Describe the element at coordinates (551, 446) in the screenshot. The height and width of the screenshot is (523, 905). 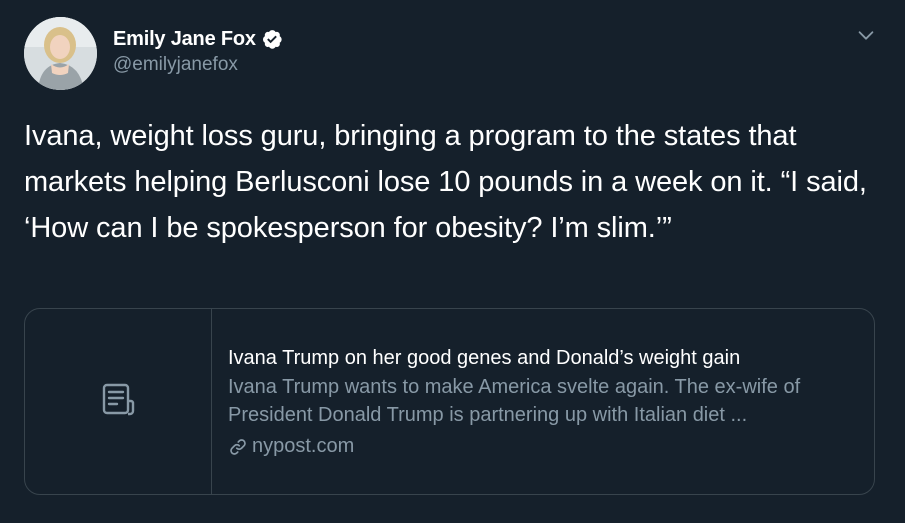
I see `card-domain-row: nypost.com` at that location.